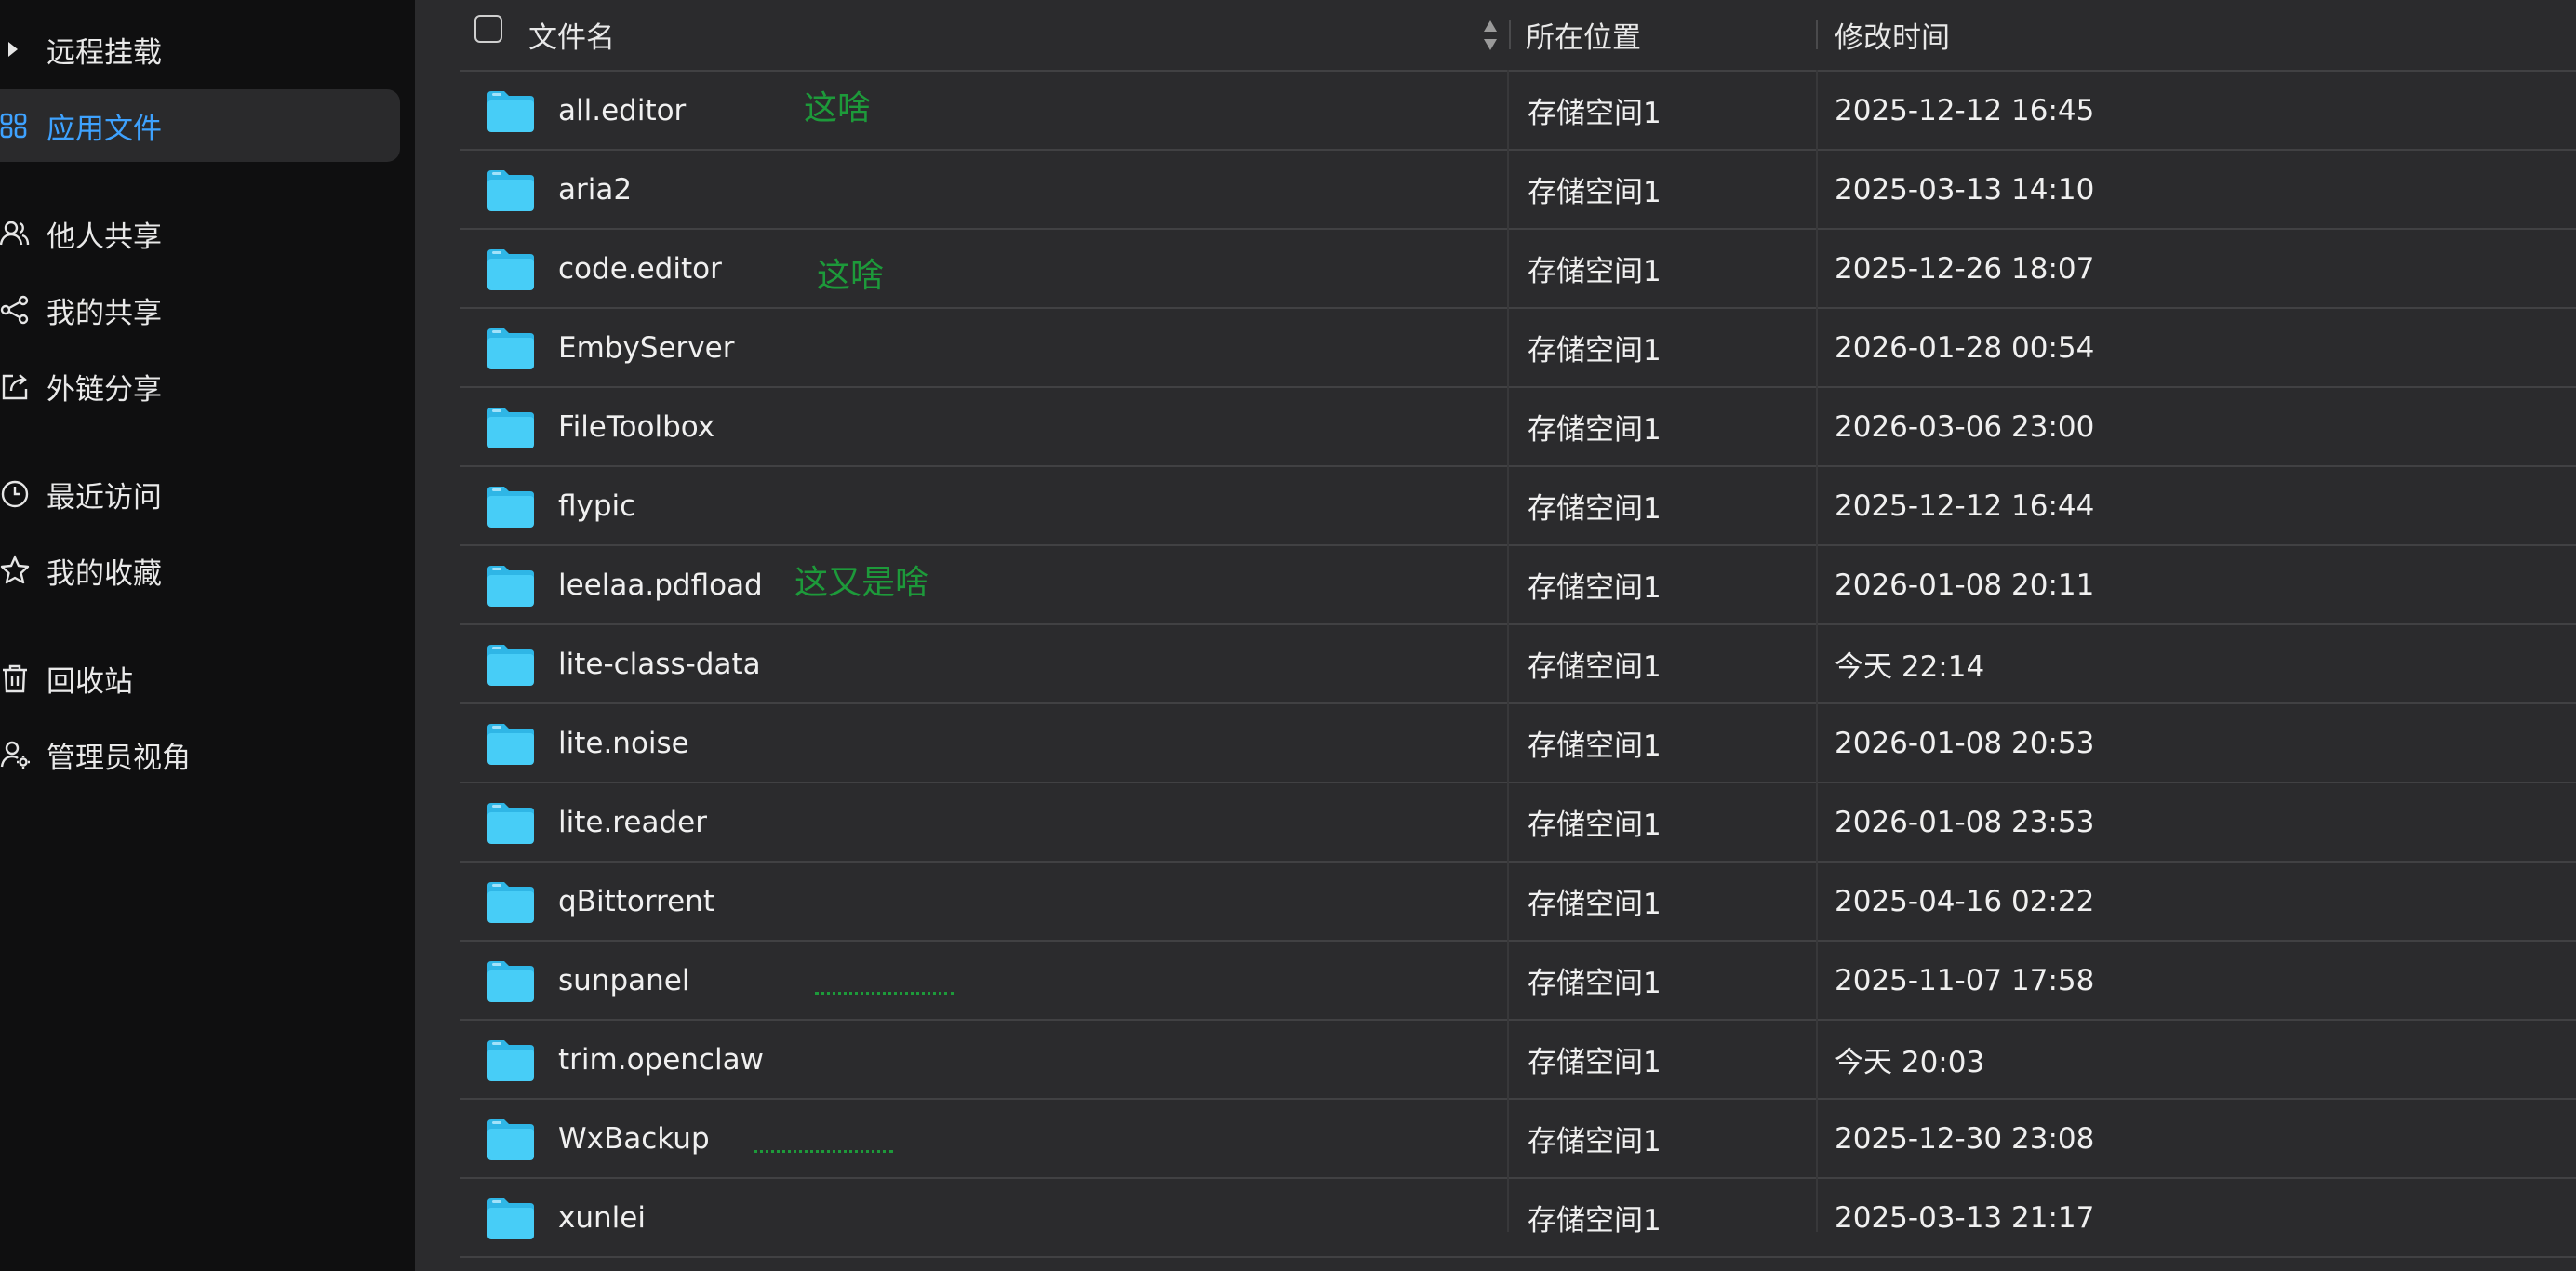 This screenshot has width=2576, height=1271. Describe the element at coordinates (1910, 1062) in the screenshot. I see `file-modified-time: 今天 20:03` at that location.